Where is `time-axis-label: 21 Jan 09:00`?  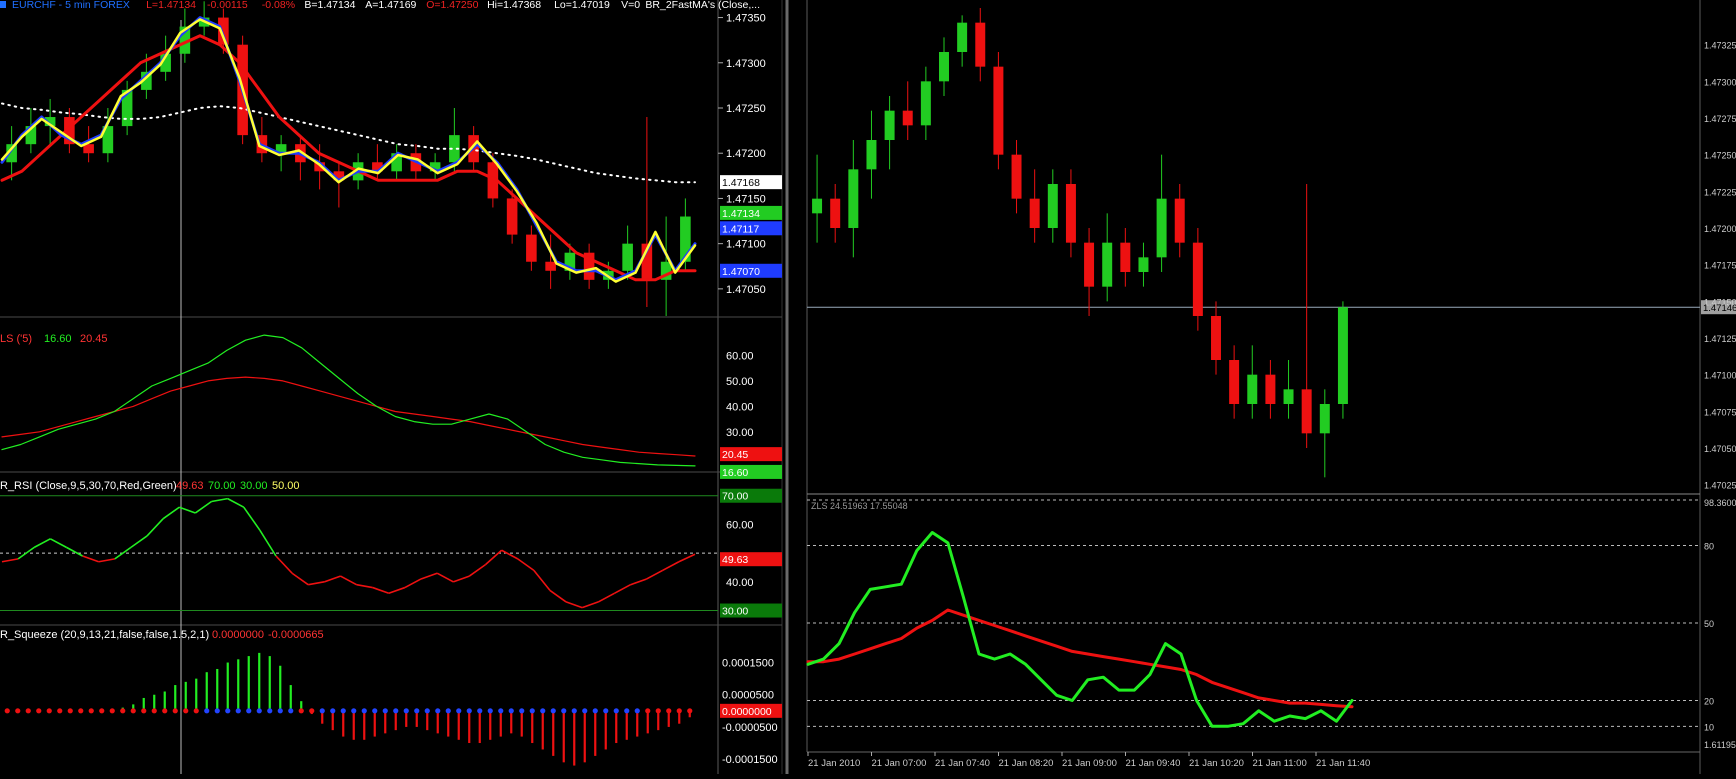 time-axis-label: 21 Jan 09:00 is located at coordinates (1089, 763).